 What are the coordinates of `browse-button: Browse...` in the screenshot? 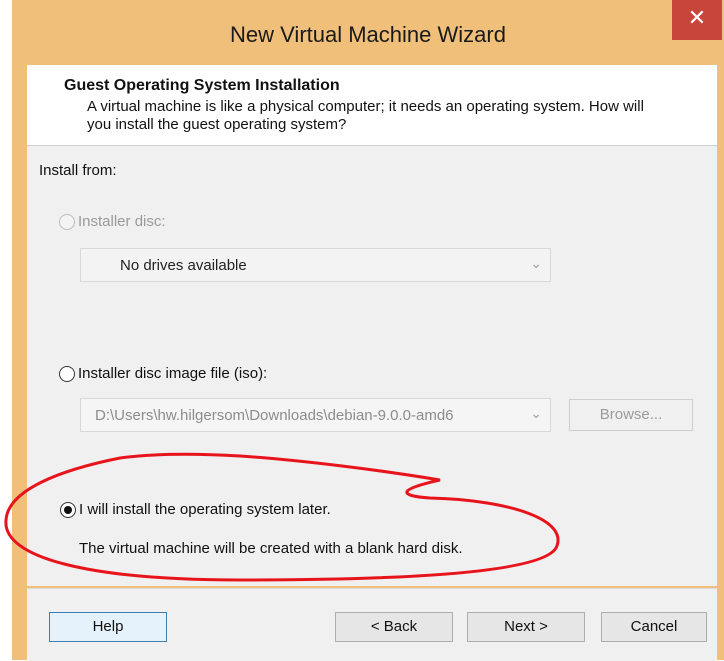 It's located at (631, 415).